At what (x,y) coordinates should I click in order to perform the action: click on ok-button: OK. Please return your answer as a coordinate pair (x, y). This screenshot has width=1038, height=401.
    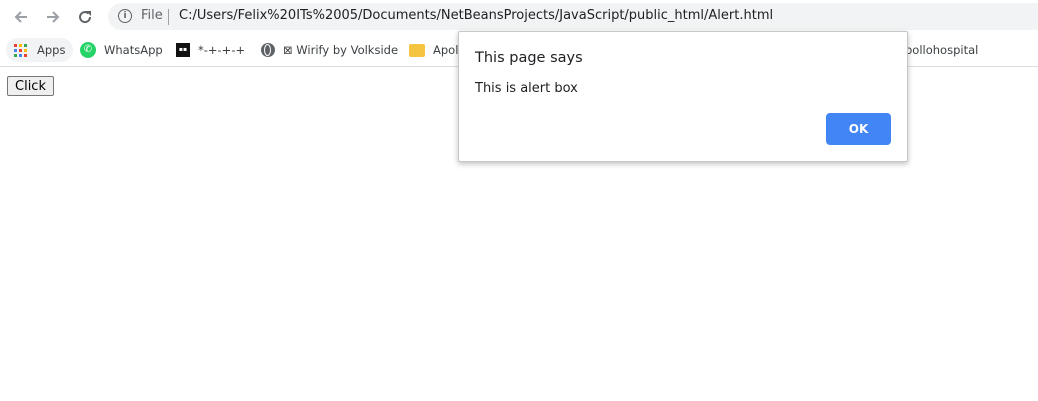
    Looking at the image, I should click on (858, 129).